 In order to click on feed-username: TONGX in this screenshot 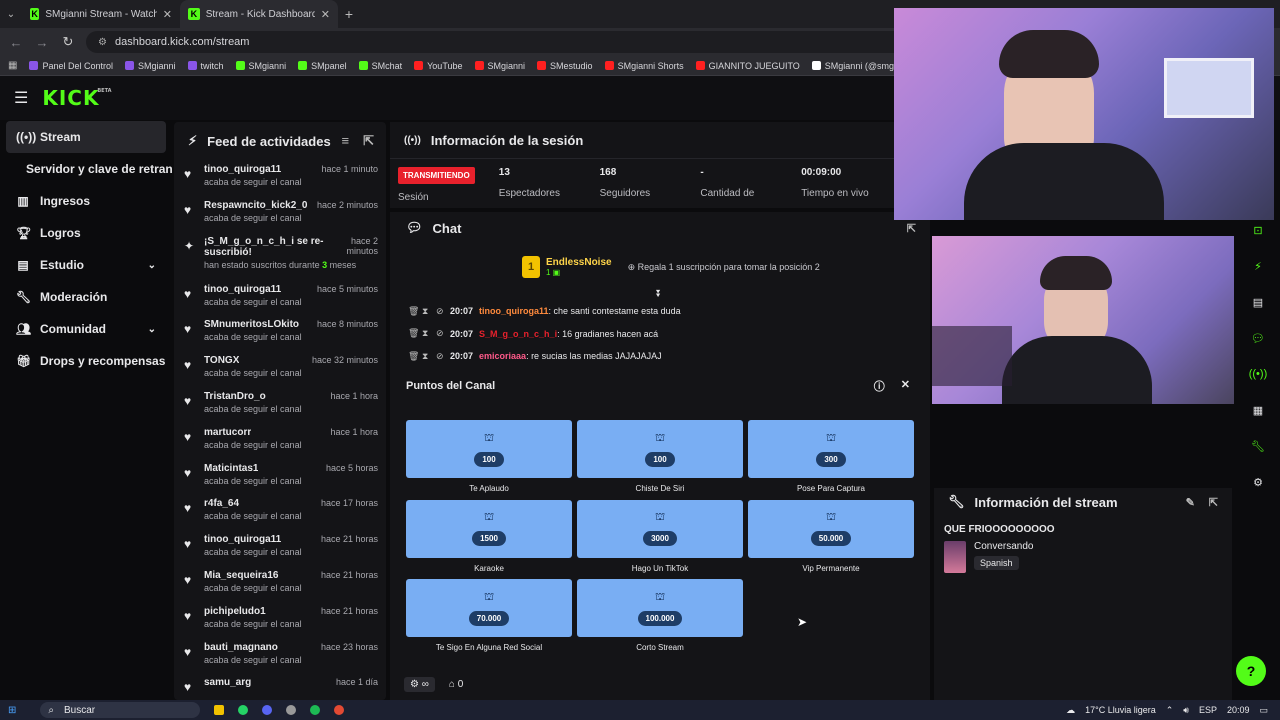, I will do `click(221, 360)`.